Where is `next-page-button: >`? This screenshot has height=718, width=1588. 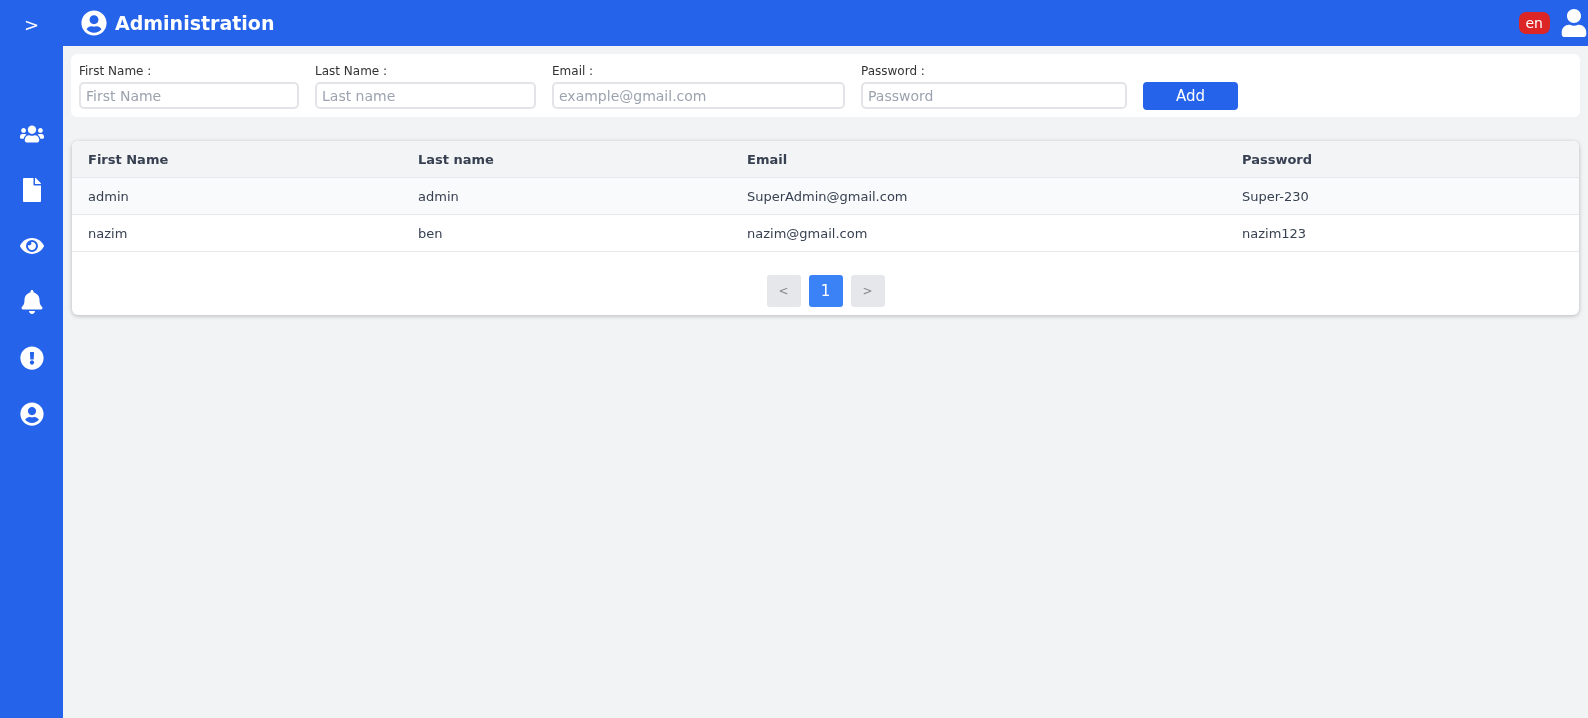 next-page-button: > is located at coordinates (867, 291).